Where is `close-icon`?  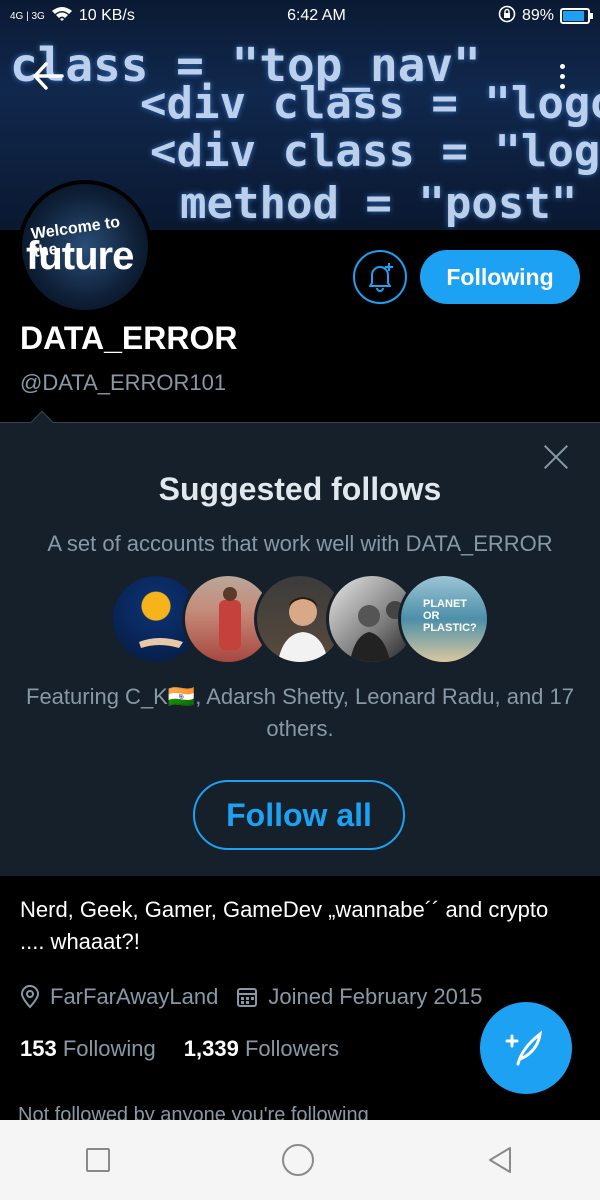
close-icon is located at coordinates (556, 457).